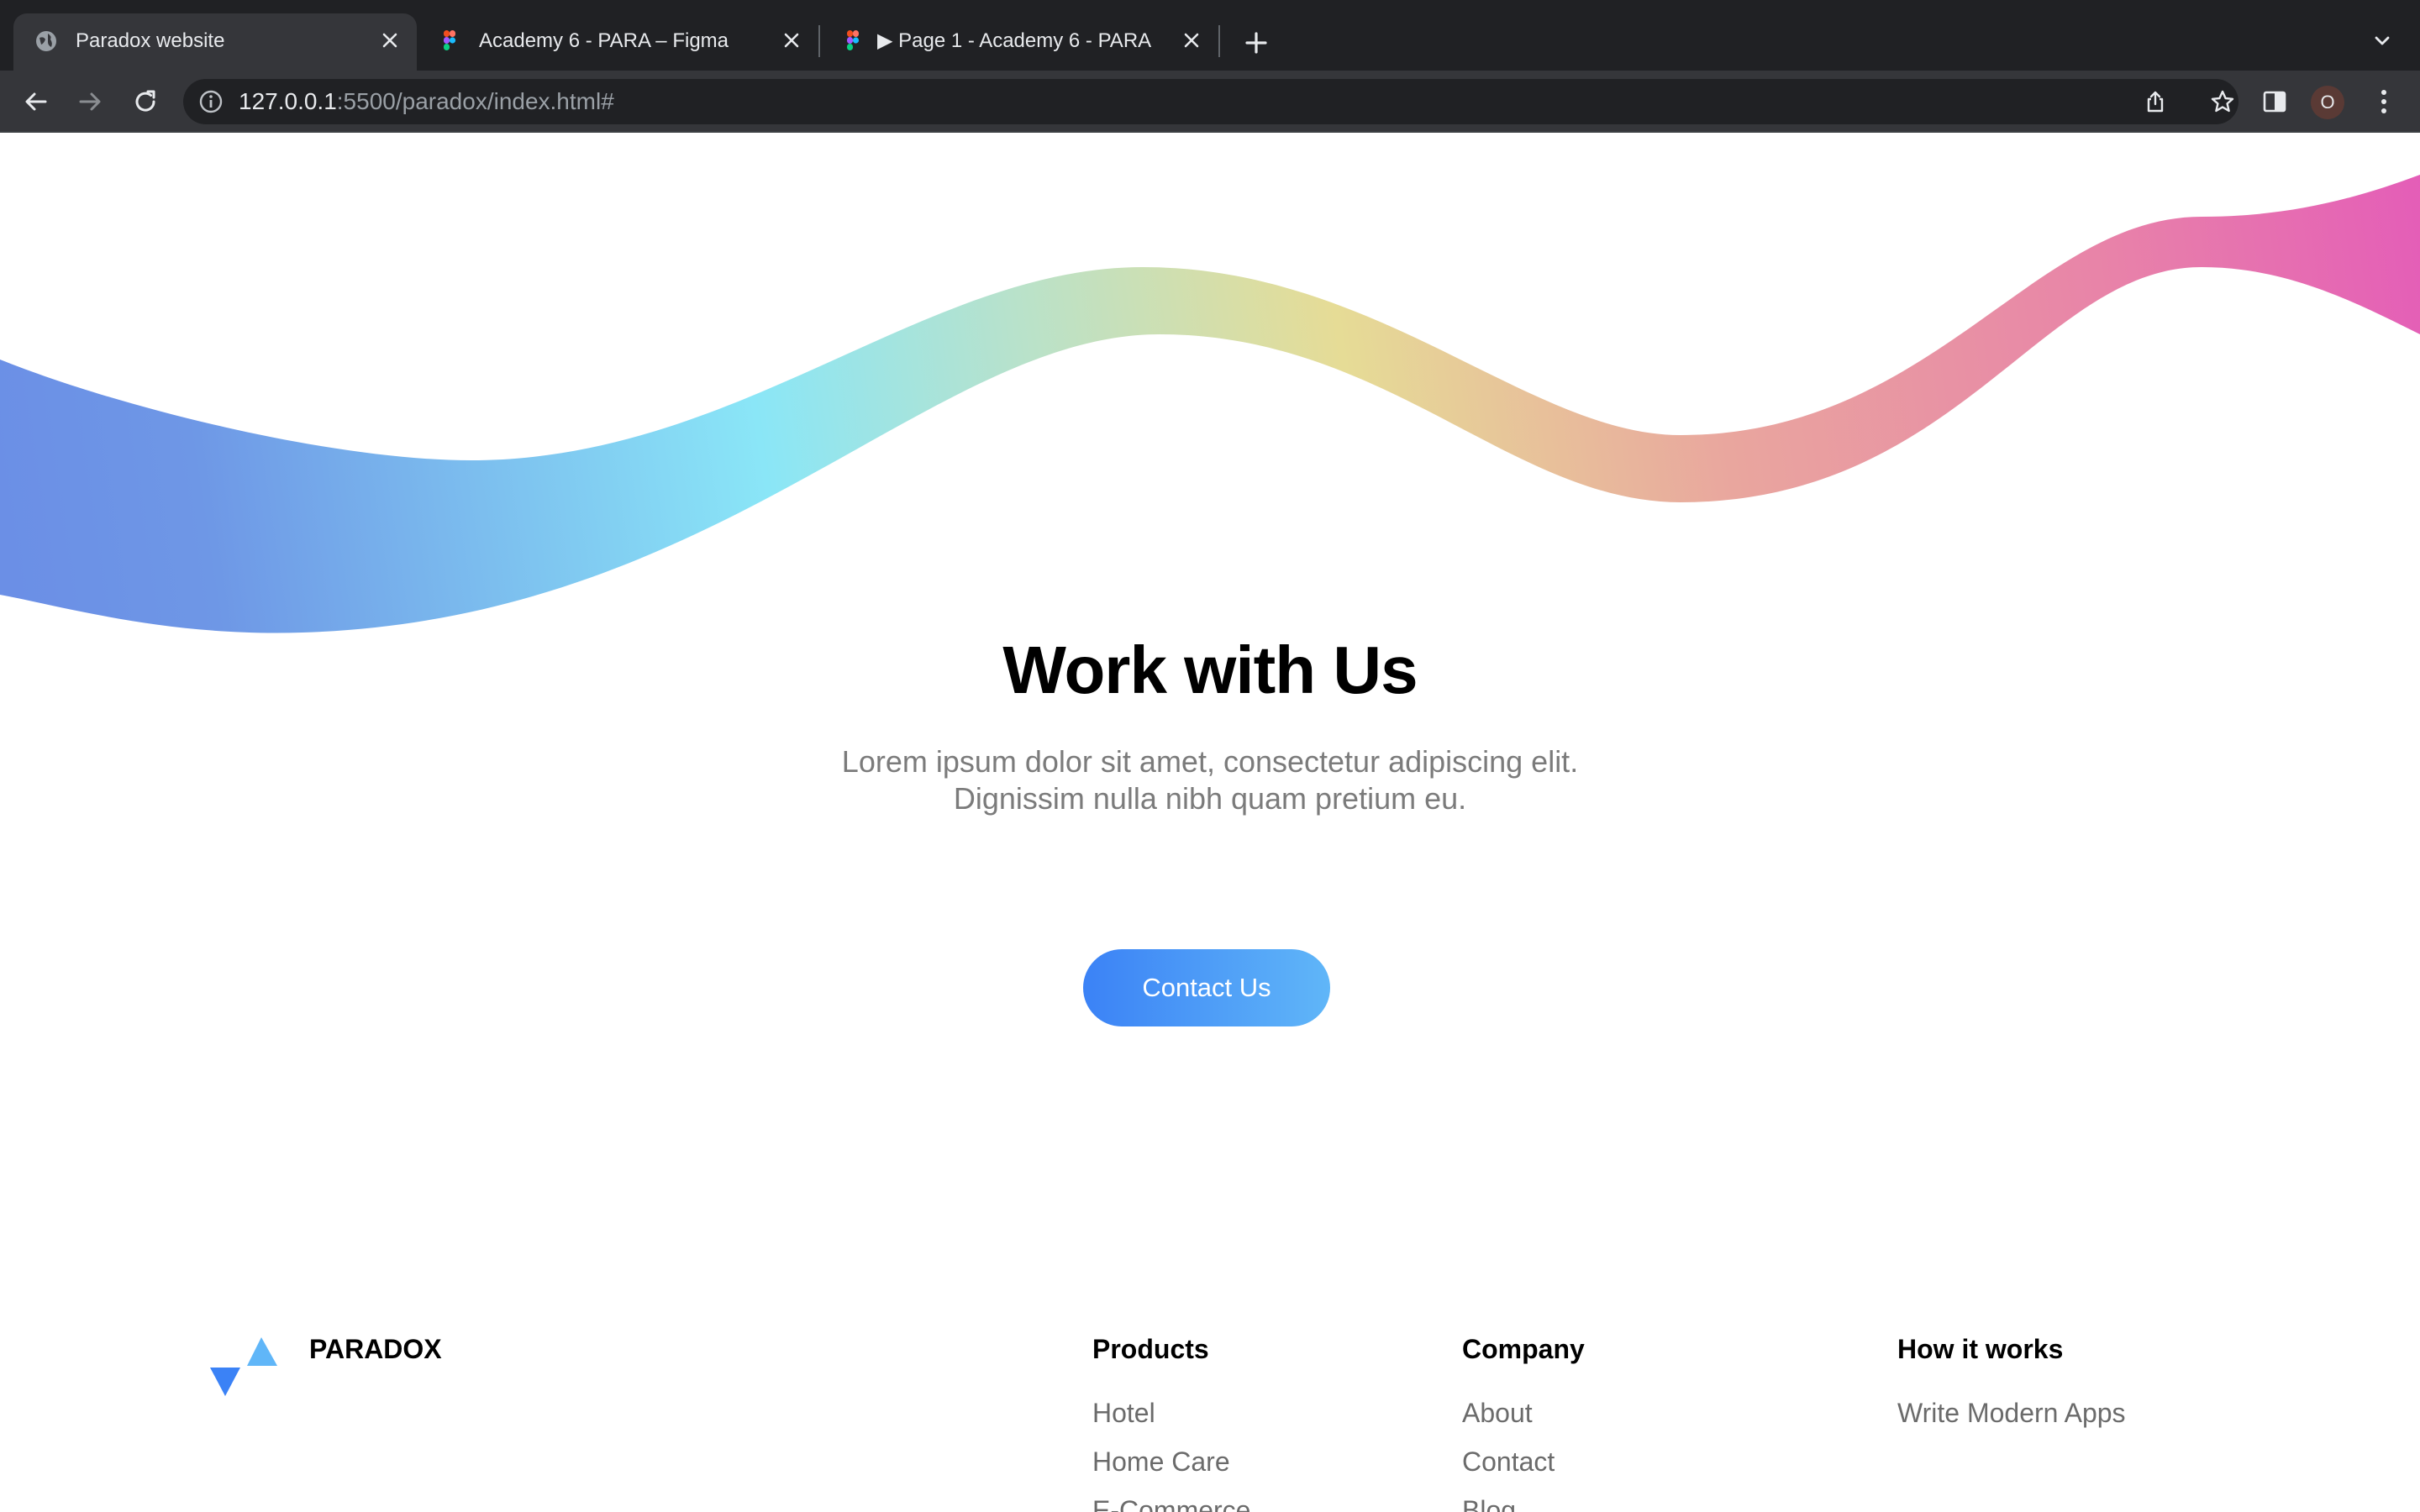 The width and height of the screenshot is (2420, 1512). Describe the element at coordinates (211, 101) in the screenshot. I see `site-info-icon` at that location.